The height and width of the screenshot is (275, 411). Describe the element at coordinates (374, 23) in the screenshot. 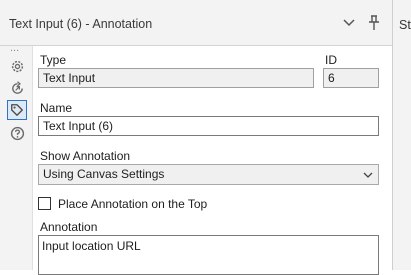

I see `pin-icon` at that location.